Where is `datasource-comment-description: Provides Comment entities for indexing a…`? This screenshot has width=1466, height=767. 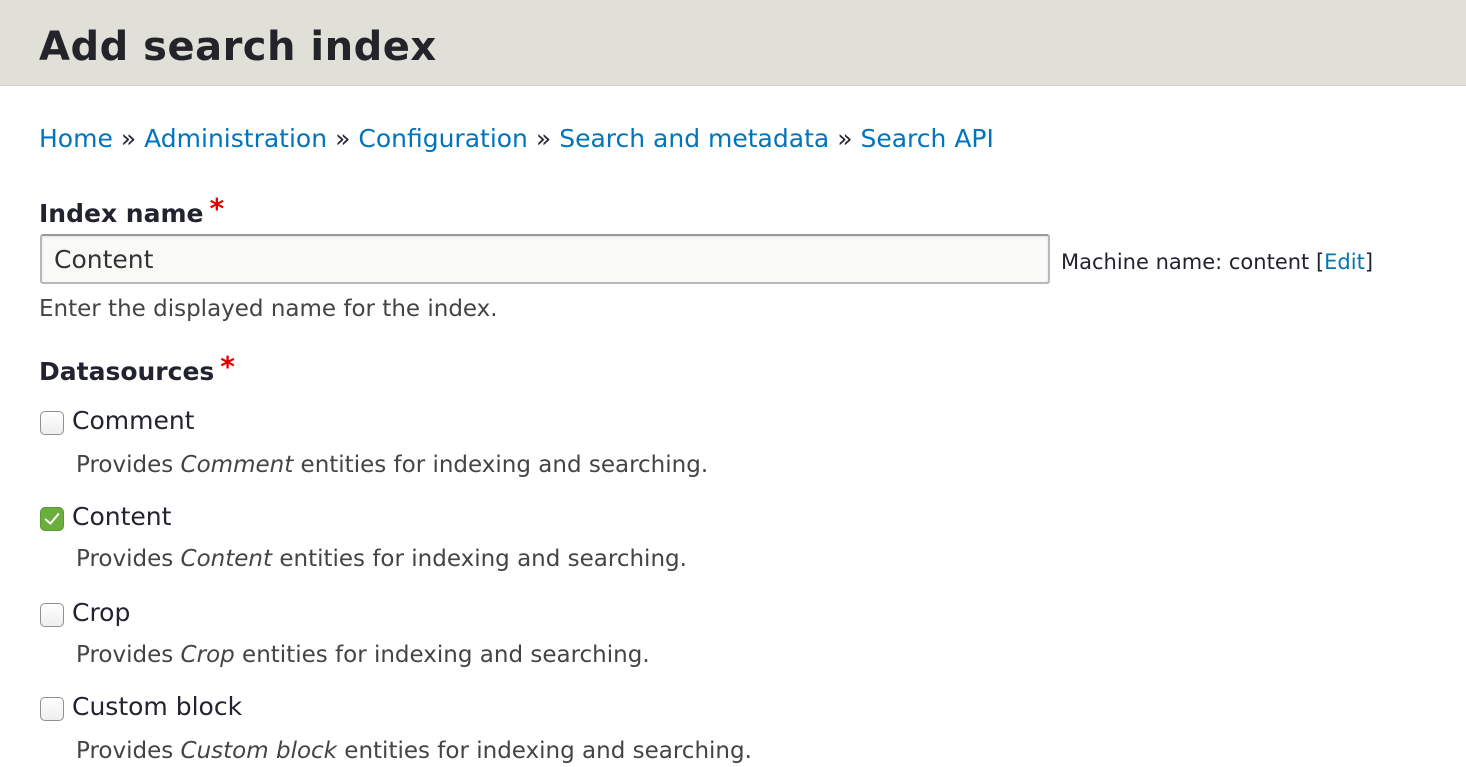 datasource-comment-description: Provides Comment entities for indexing a… is located at coordinates (392, 465).